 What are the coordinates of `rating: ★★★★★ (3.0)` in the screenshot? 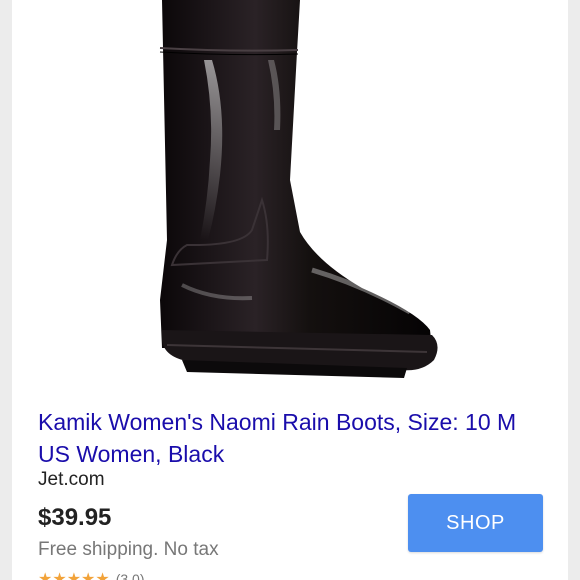 It's located at (91, 575).